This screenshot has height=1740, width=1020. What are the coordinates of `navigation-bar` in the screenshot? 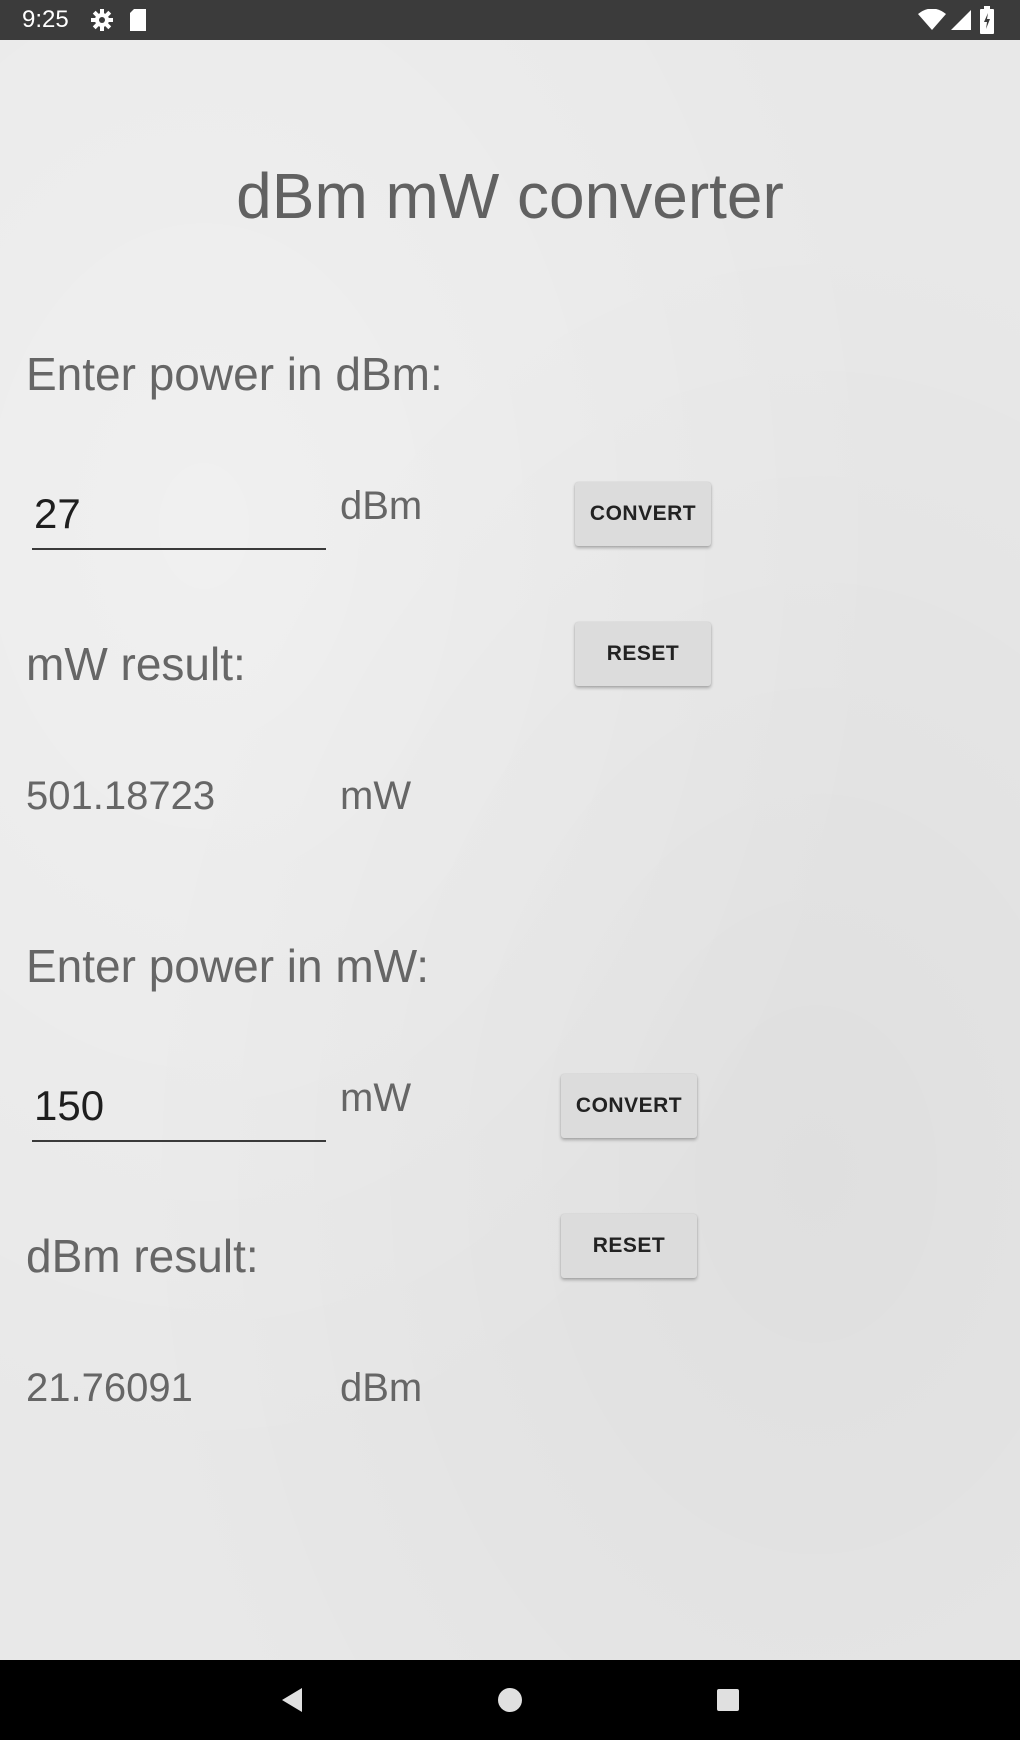 It's located at (510, 1700).